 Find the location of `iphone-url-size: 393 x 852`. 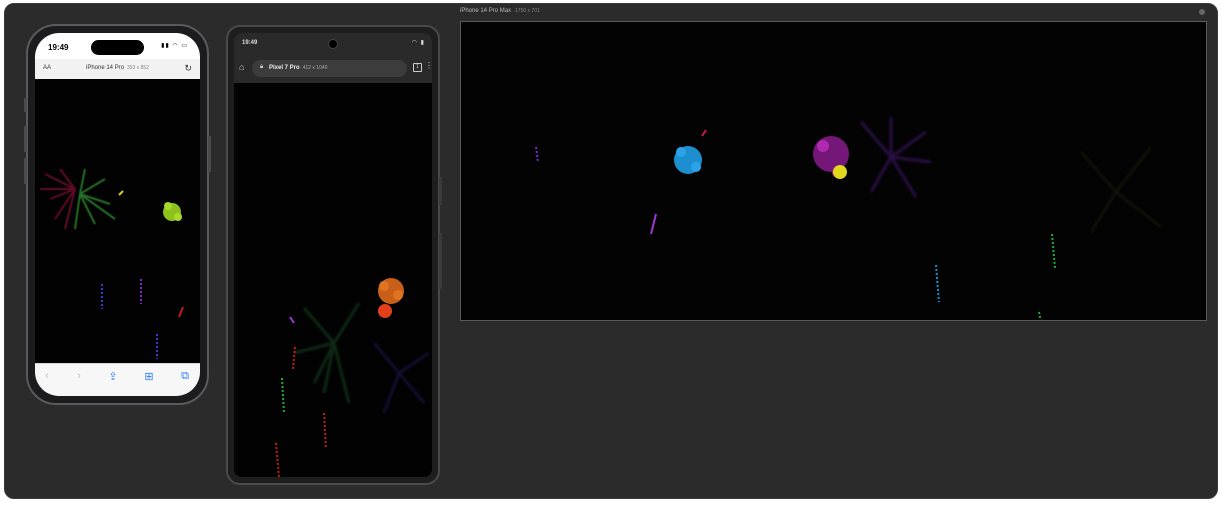

iphone-url-size: 393 x 852 is located at coordinates (138, 68).